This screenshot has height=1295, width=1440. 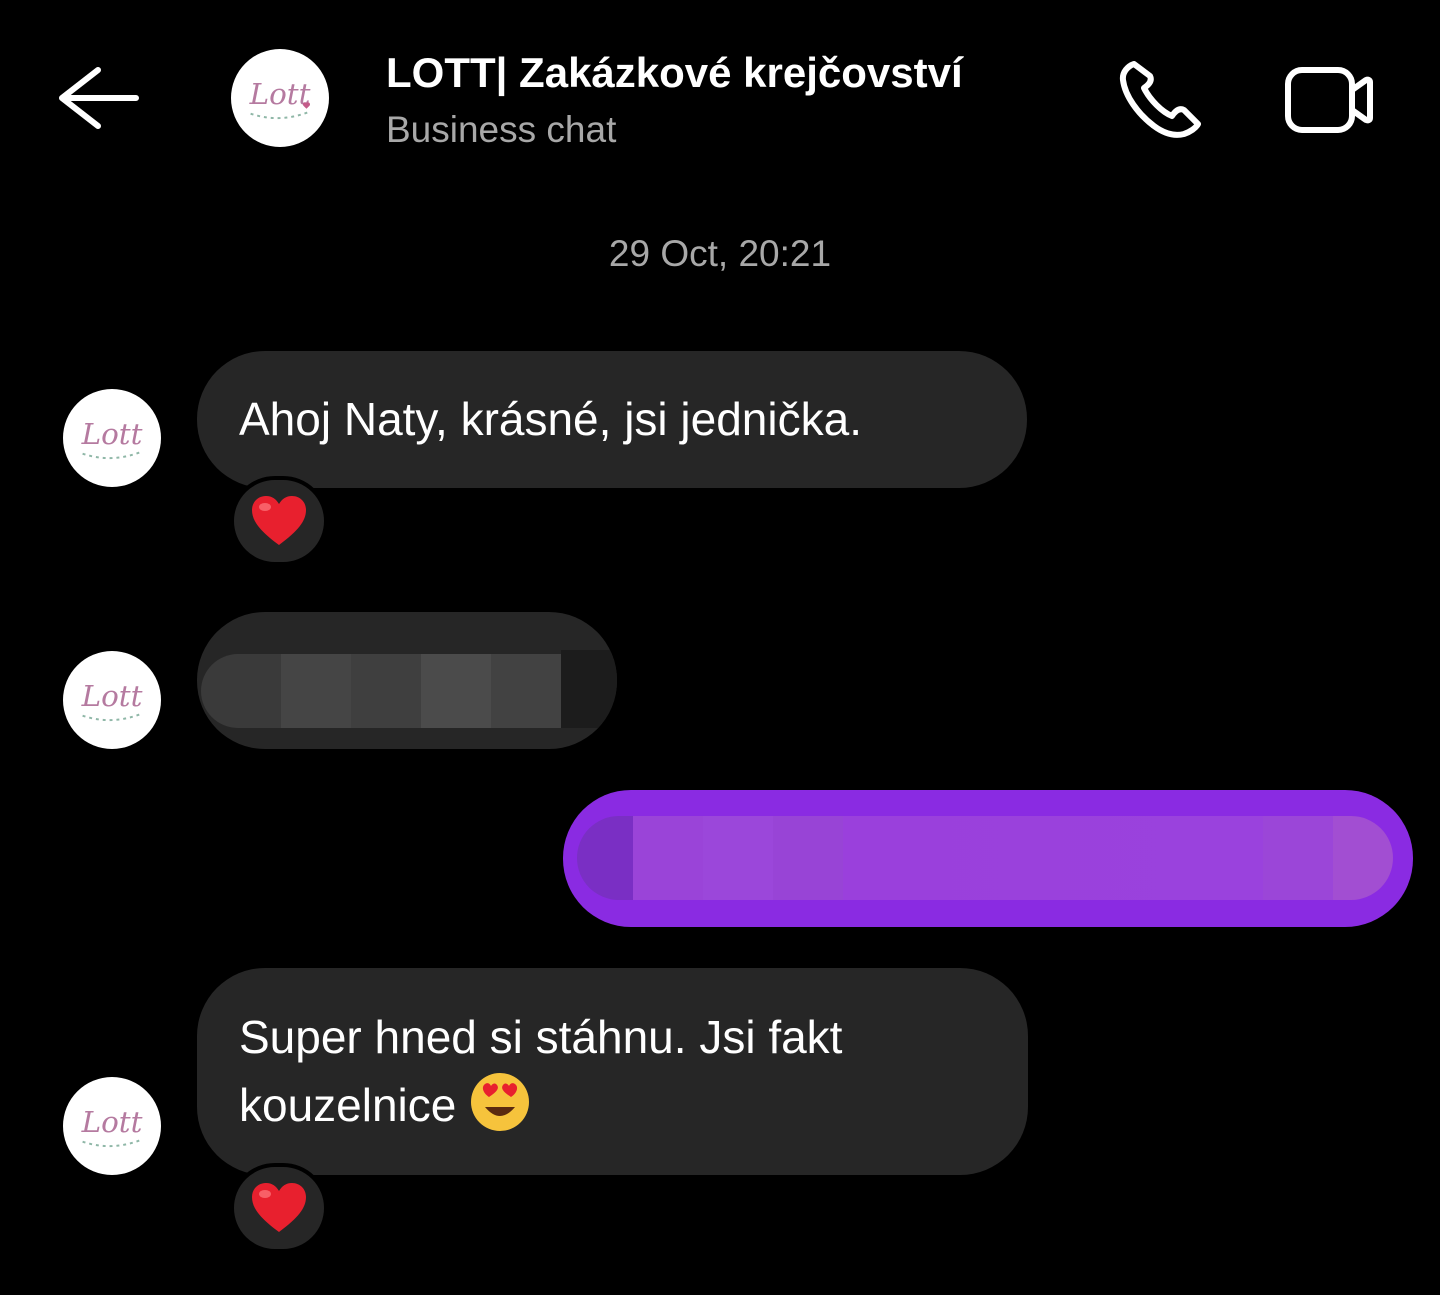 I want to click on phone-icon, so click(x=1160, y=99).